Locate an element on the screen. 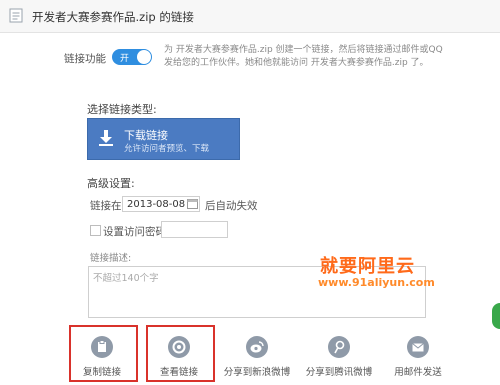 The height and width of the screenshot is (385, 500). advanced-heading: 高级设置: is located at coordinates (111, 183).